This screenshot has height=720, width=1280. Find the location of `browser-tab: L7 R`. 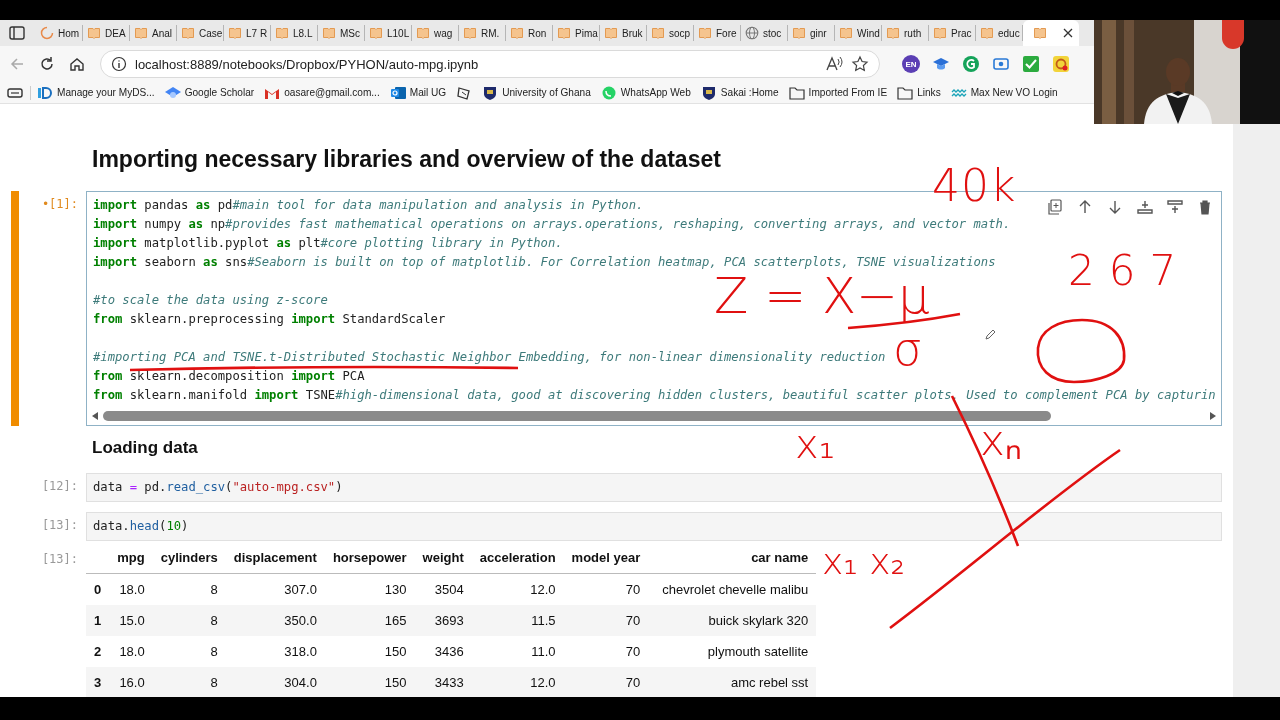

browser-tab: L7 R is located at coordinates (247, 33).